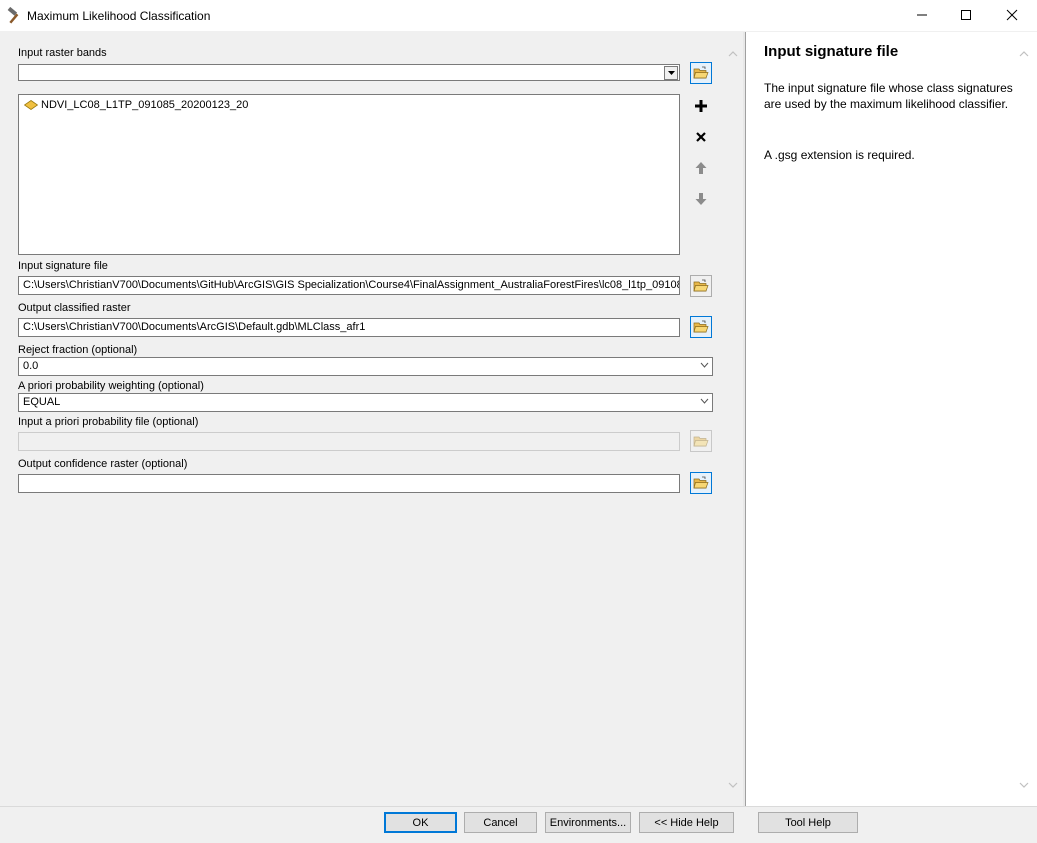  Describe the element at coordinates (103, 464) in the screenshot. I see `output-confidence-raster-label: Output confidence raster (optional)` at that location.